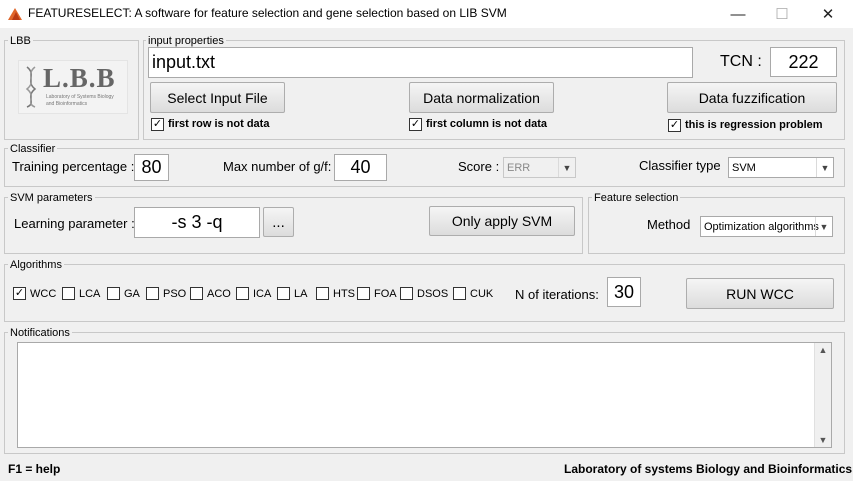 The image size is (853, 481). What do you see at coordinates (822, 395) in the screenshot?
I see `notifications-scrollbar: ▲ ▼` at bounding box center [822, 395].